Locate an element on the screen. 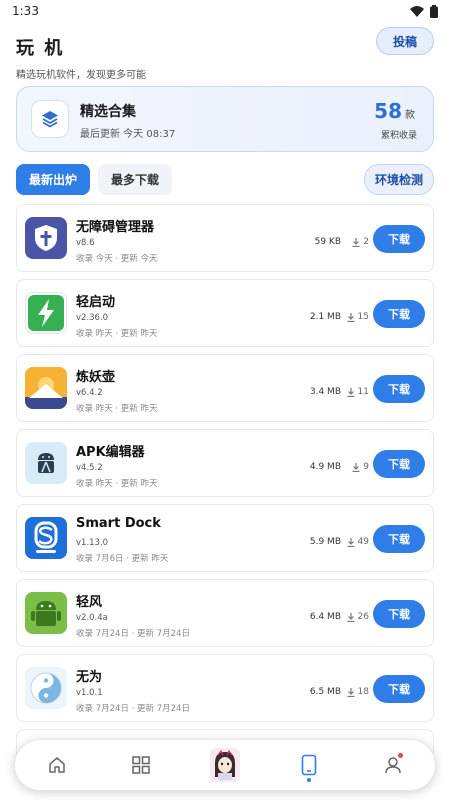 This screenshot has width=450, height=800. app-row: 轻启动 v2.36.0 收录 昨天 · 更新 昨天 2.1 MB 15 下载 is located at coordinates (225, 313).